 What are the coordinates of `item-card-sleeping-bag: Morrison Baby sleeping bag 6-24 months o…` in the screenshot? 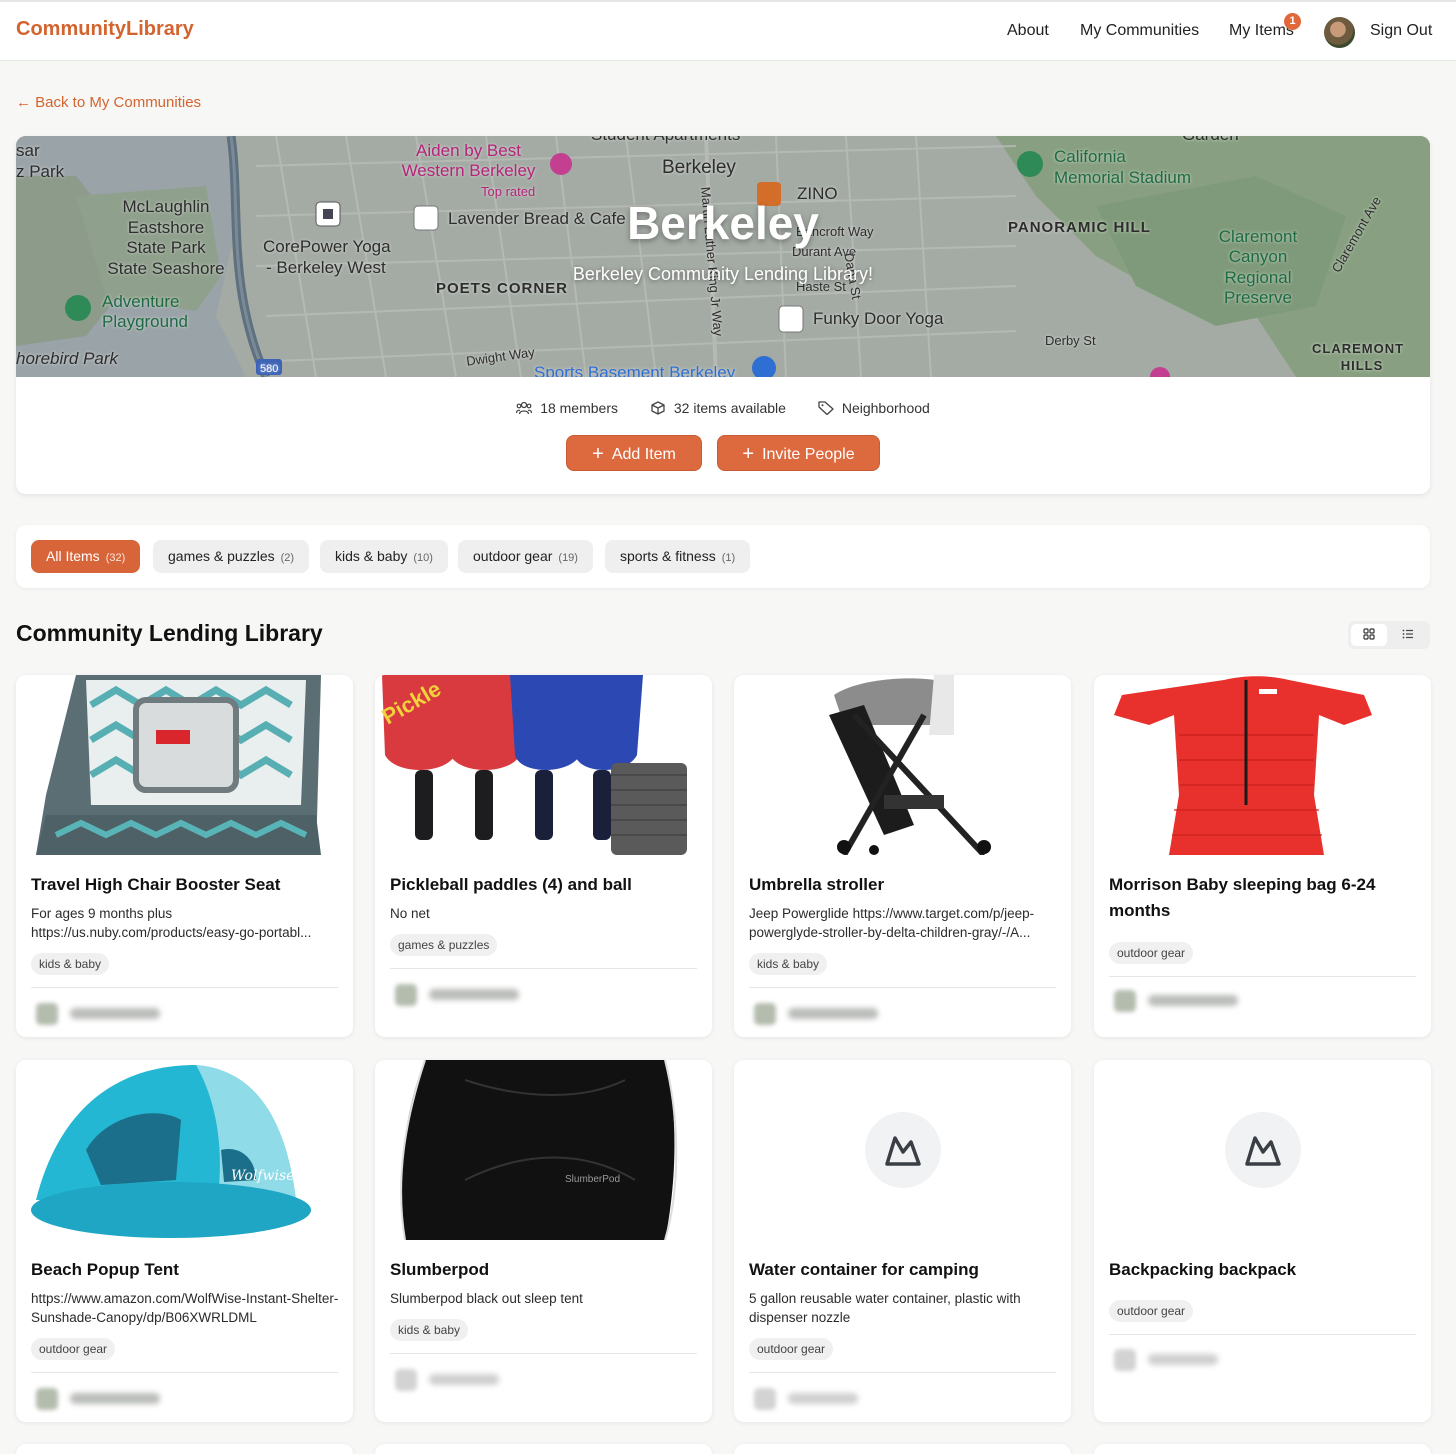 It's located at (1262, 856).